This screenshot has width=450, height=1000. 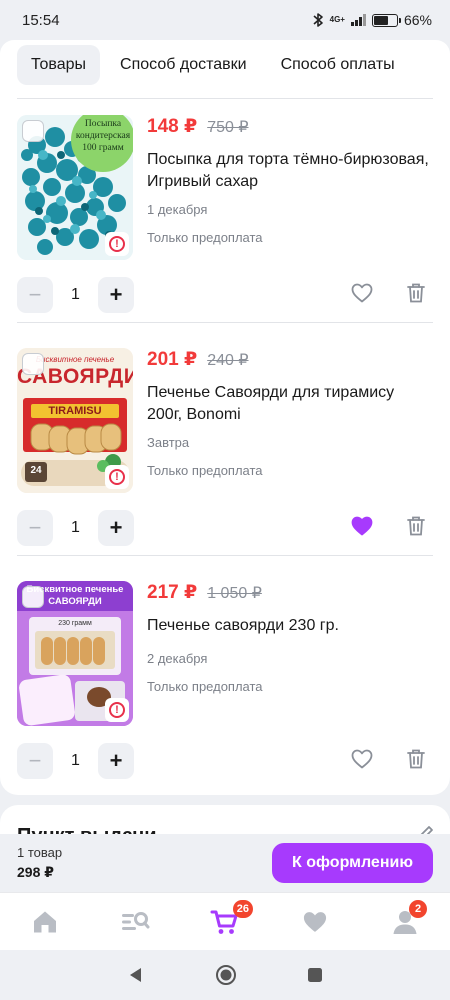 I want to click on tab-delivery-method: Способ доставки, so click(x=183, y=65).